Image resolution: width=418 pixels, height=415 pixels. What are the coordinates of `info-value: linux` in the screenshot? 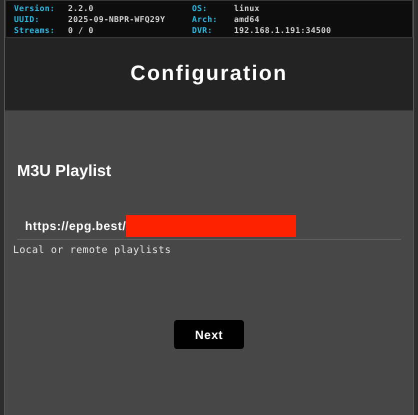 It's located at (247, 8).